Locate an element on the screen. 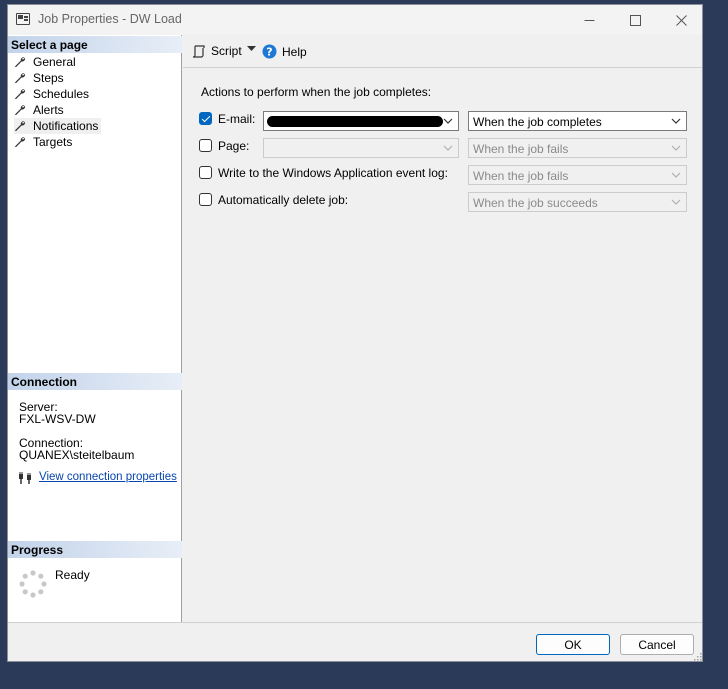  select-page-header: Select a page is located at coordinates (95, 44).